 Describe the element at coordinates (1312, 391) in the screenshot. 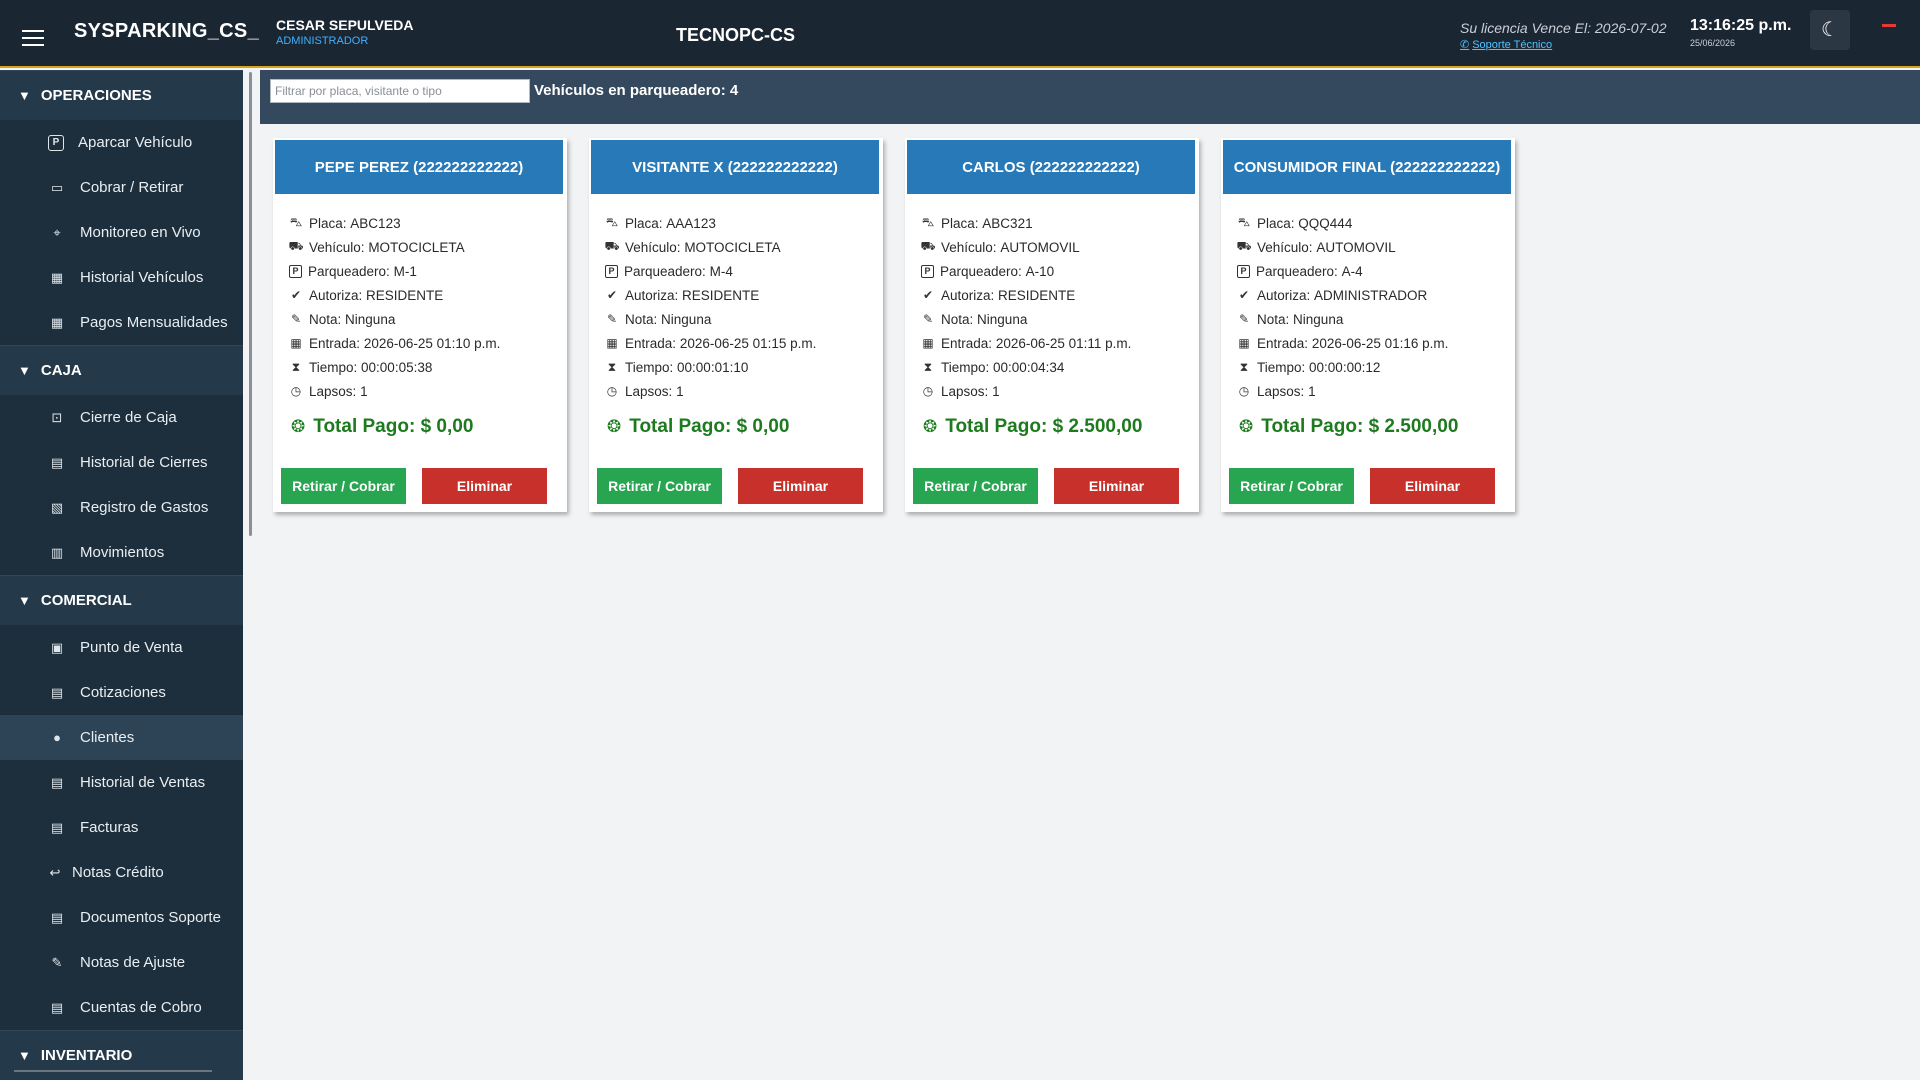

I see `row-value: 1` at that location.